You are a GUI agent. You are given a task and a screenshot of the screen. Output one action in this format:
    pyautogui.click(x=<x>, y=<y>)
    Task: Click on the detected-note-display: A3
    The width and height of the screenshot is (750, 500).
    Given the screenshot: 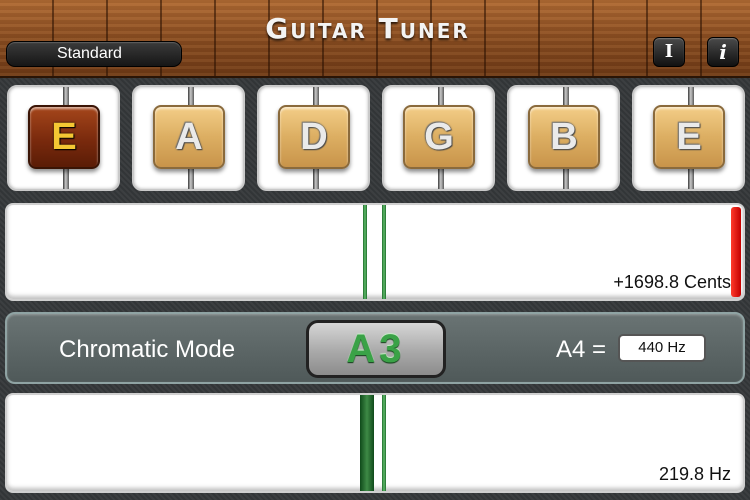 What is the action you would take?
    pyautogui.click(x=376, y=349)
    